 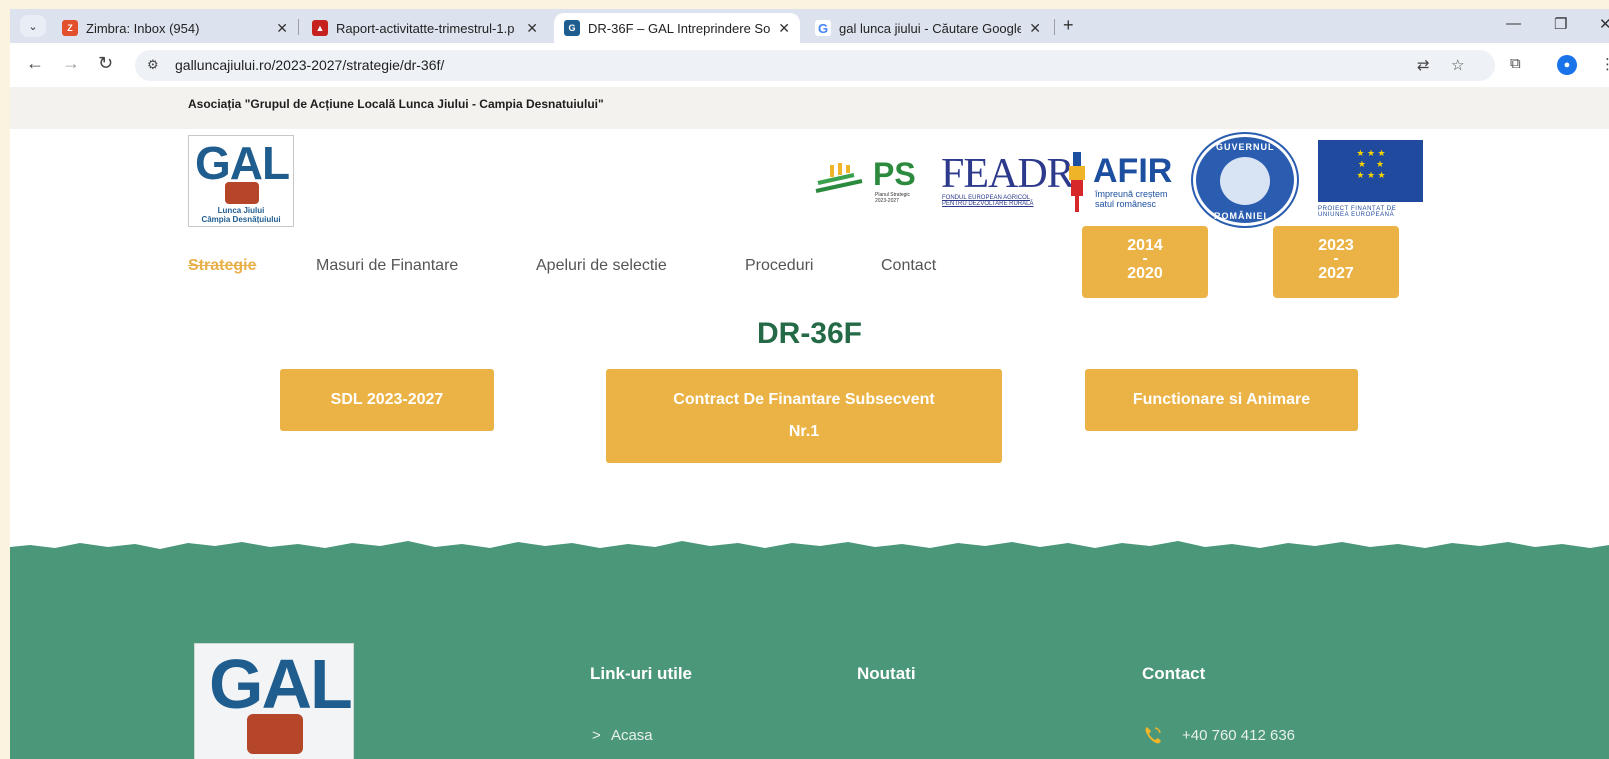 What do you see at coordinates (1008, 174) in the screenshot?
I see `feadr-logo: FEADR` at bounding box center [1008, 174].